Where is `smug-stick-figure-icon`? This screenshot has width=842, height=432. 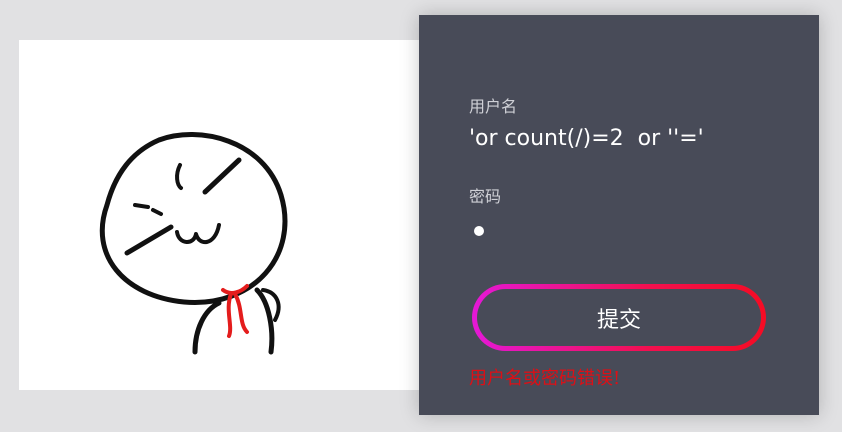
smug-stick-figure-icon is located at coordinates (193, 243).